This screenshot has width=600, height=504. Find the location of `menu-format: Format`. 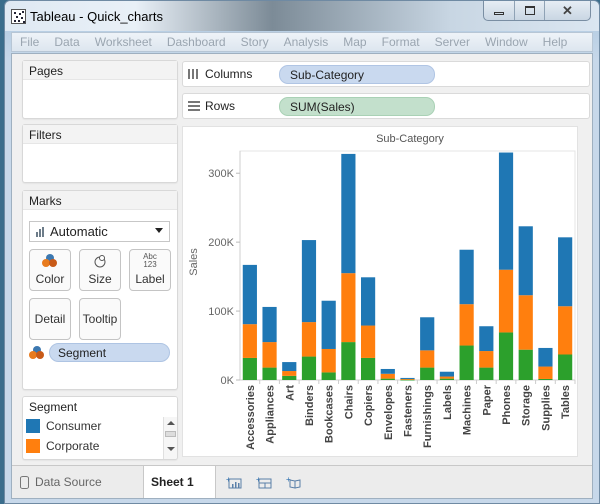

menu-format: Format is located at coordinates (400, 42).